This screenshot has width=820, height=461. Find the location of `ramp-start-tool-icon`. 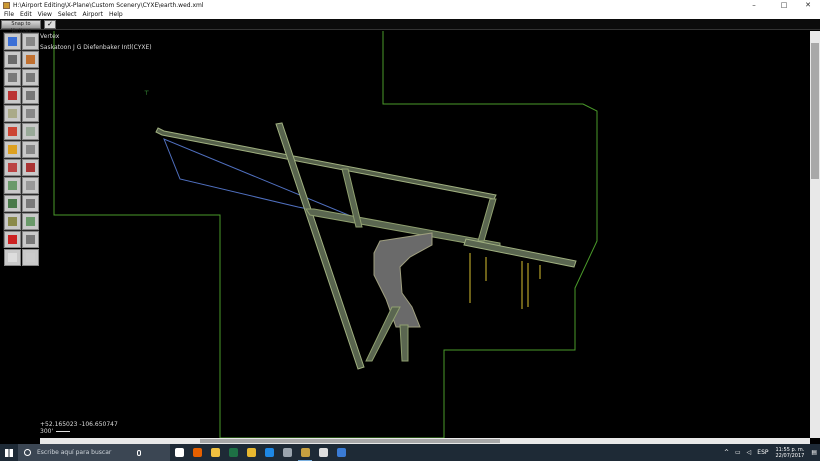

ramp-start-tool-icon is located at coordinates (30, 149).